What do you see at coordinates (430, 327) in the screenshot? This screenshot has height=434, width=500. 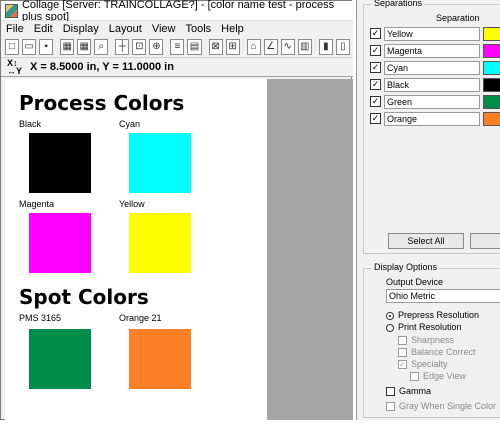 I see `print-resolution-label: Print Resolution` at bounding box center [430, 327].